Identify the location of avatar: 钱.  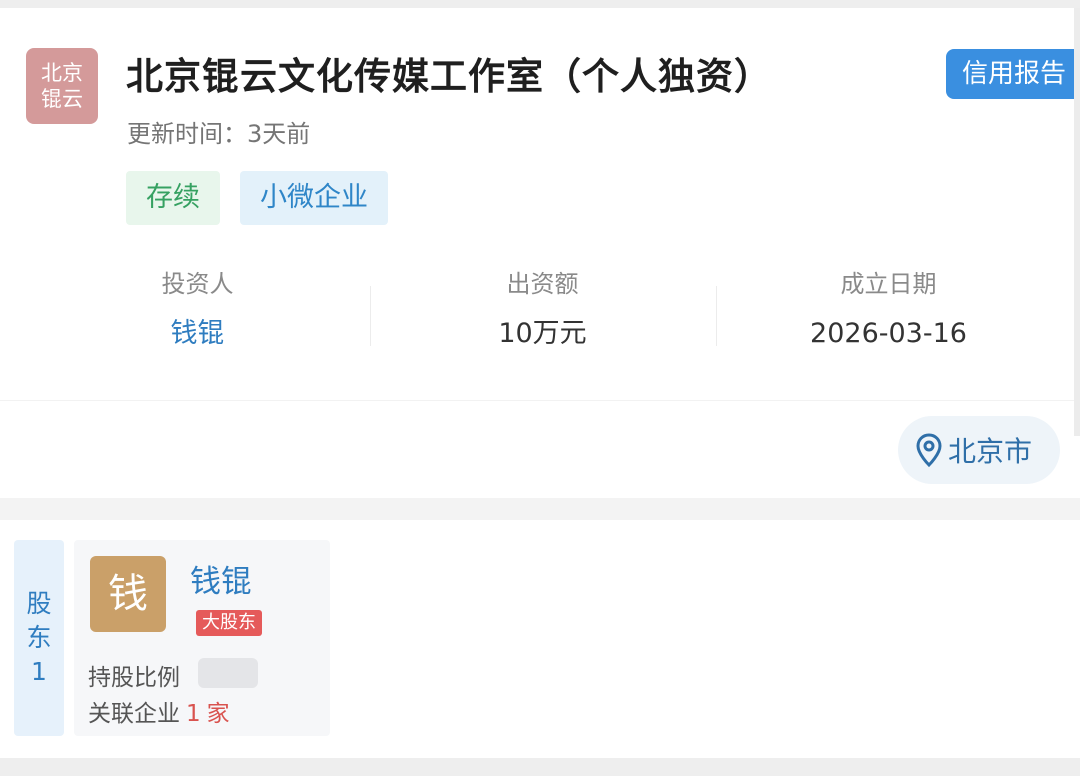
(128, 594).